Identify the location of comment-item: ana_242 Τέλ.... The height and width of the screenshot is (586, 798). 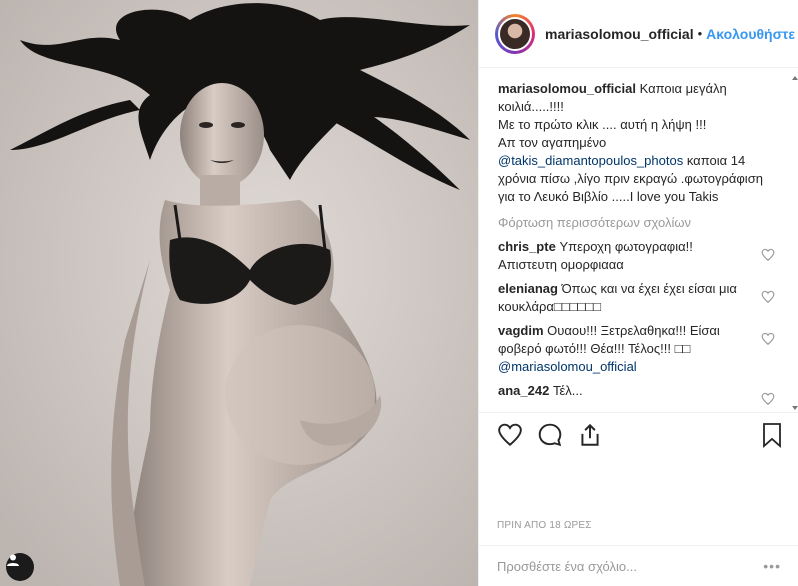
(636, 394).